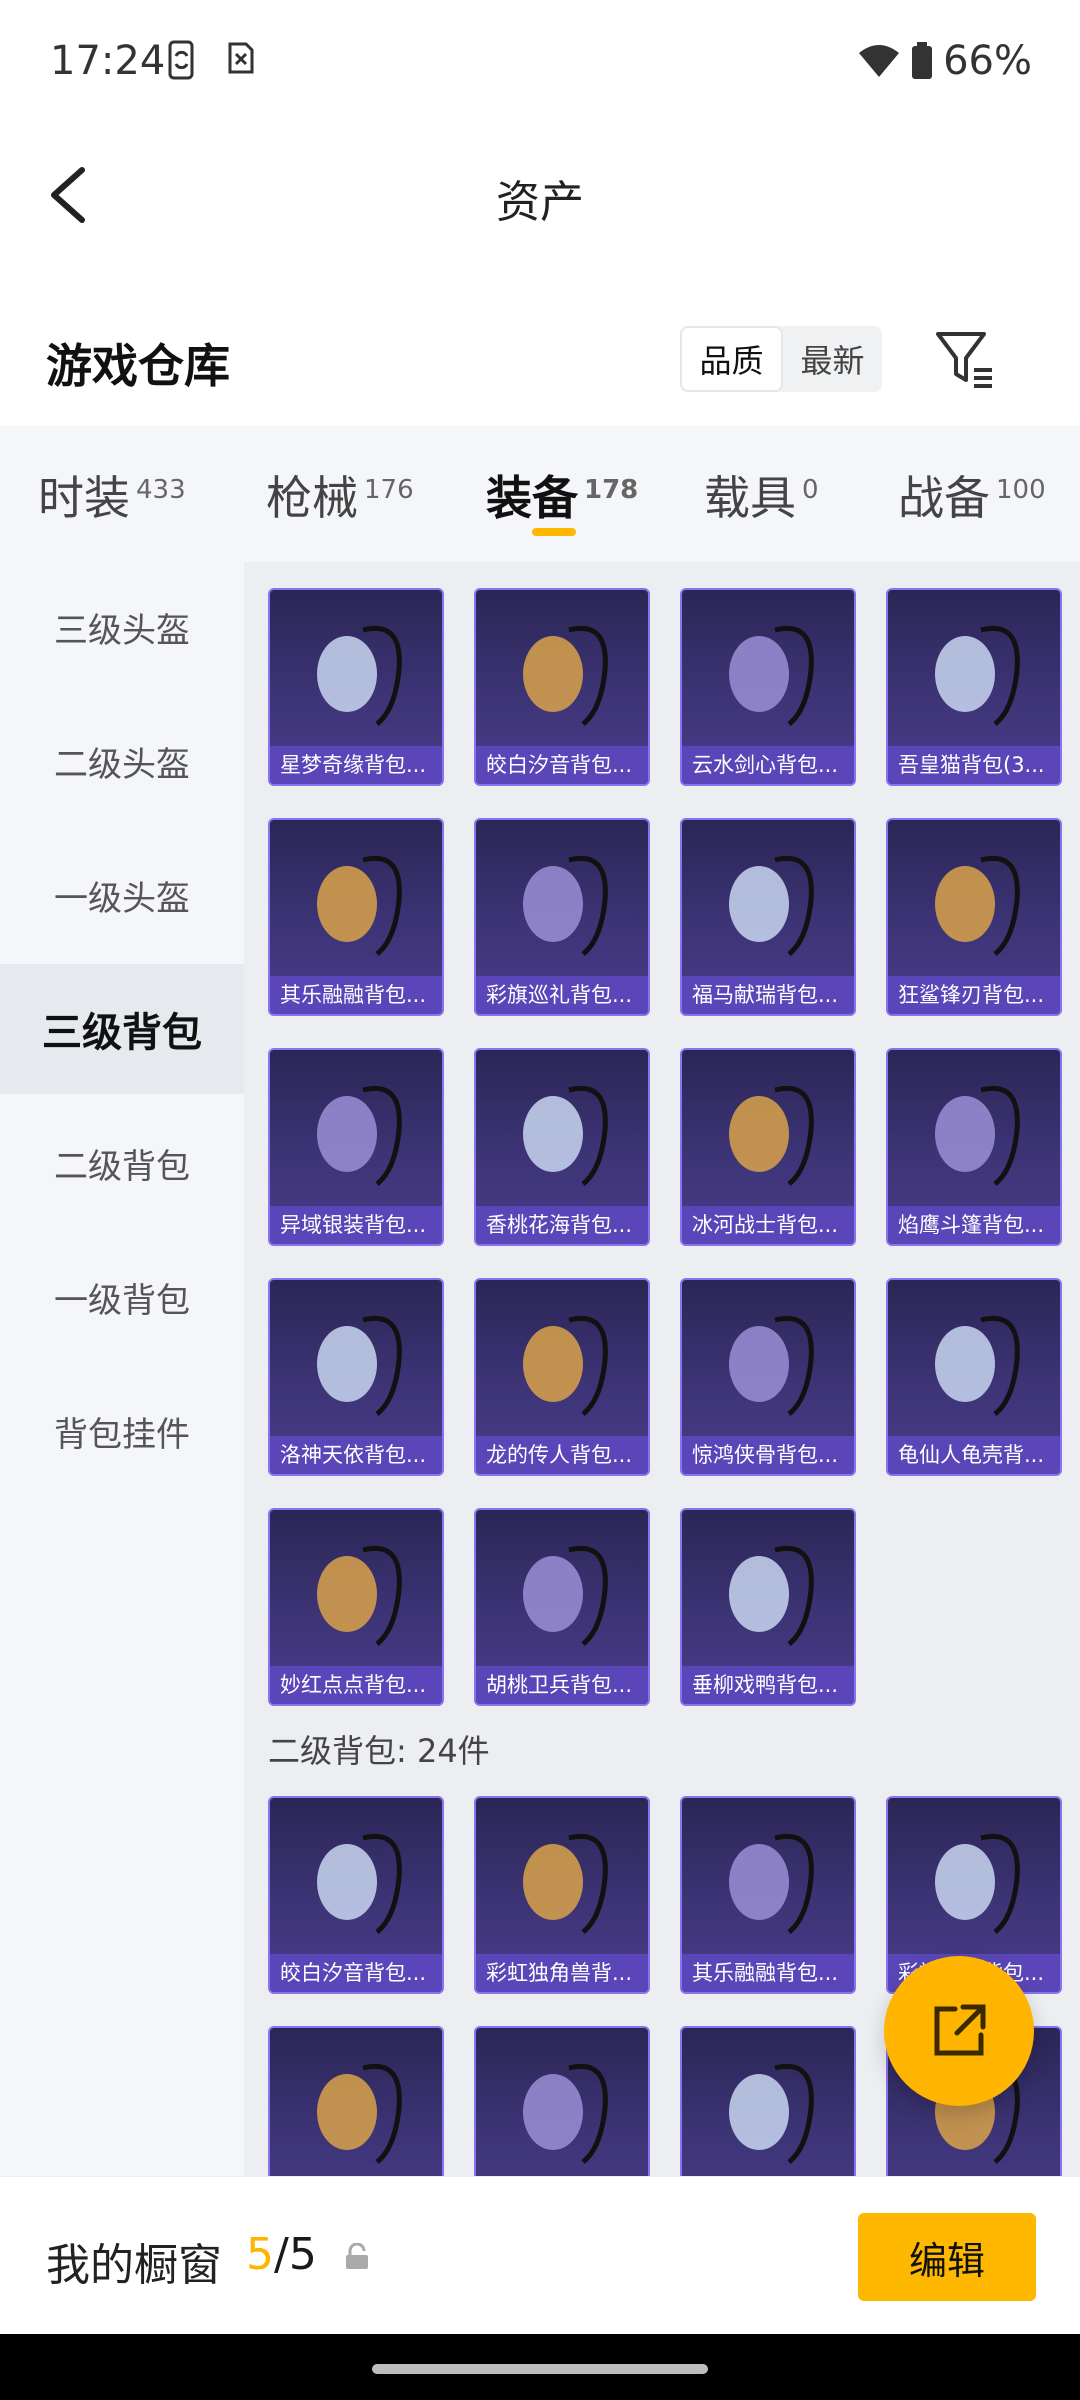  Describe the element at coordinates (987, 61) in the screenshot. I see `battery-percent: 66%` at that location.